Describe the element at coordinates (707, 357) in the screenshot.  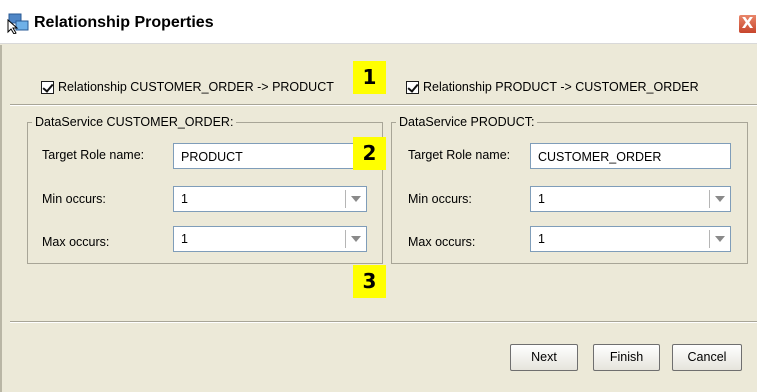
I see `cancel-button: Cancel` at that location.